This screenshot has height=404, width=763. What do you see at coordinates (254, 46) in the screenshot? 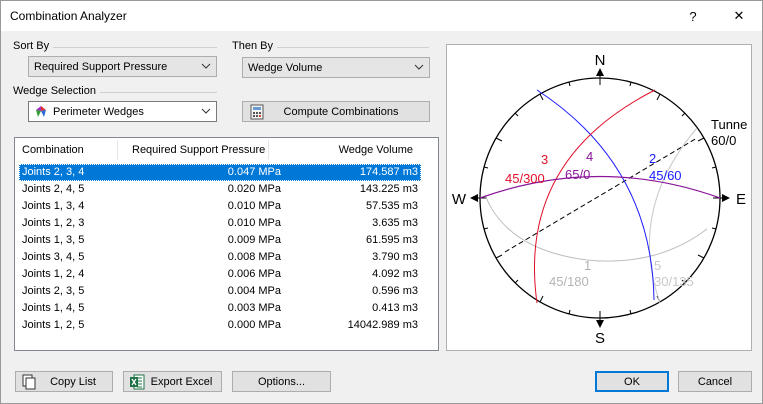
I see `then-by-label: Then By` at bounding box center [254, 46].